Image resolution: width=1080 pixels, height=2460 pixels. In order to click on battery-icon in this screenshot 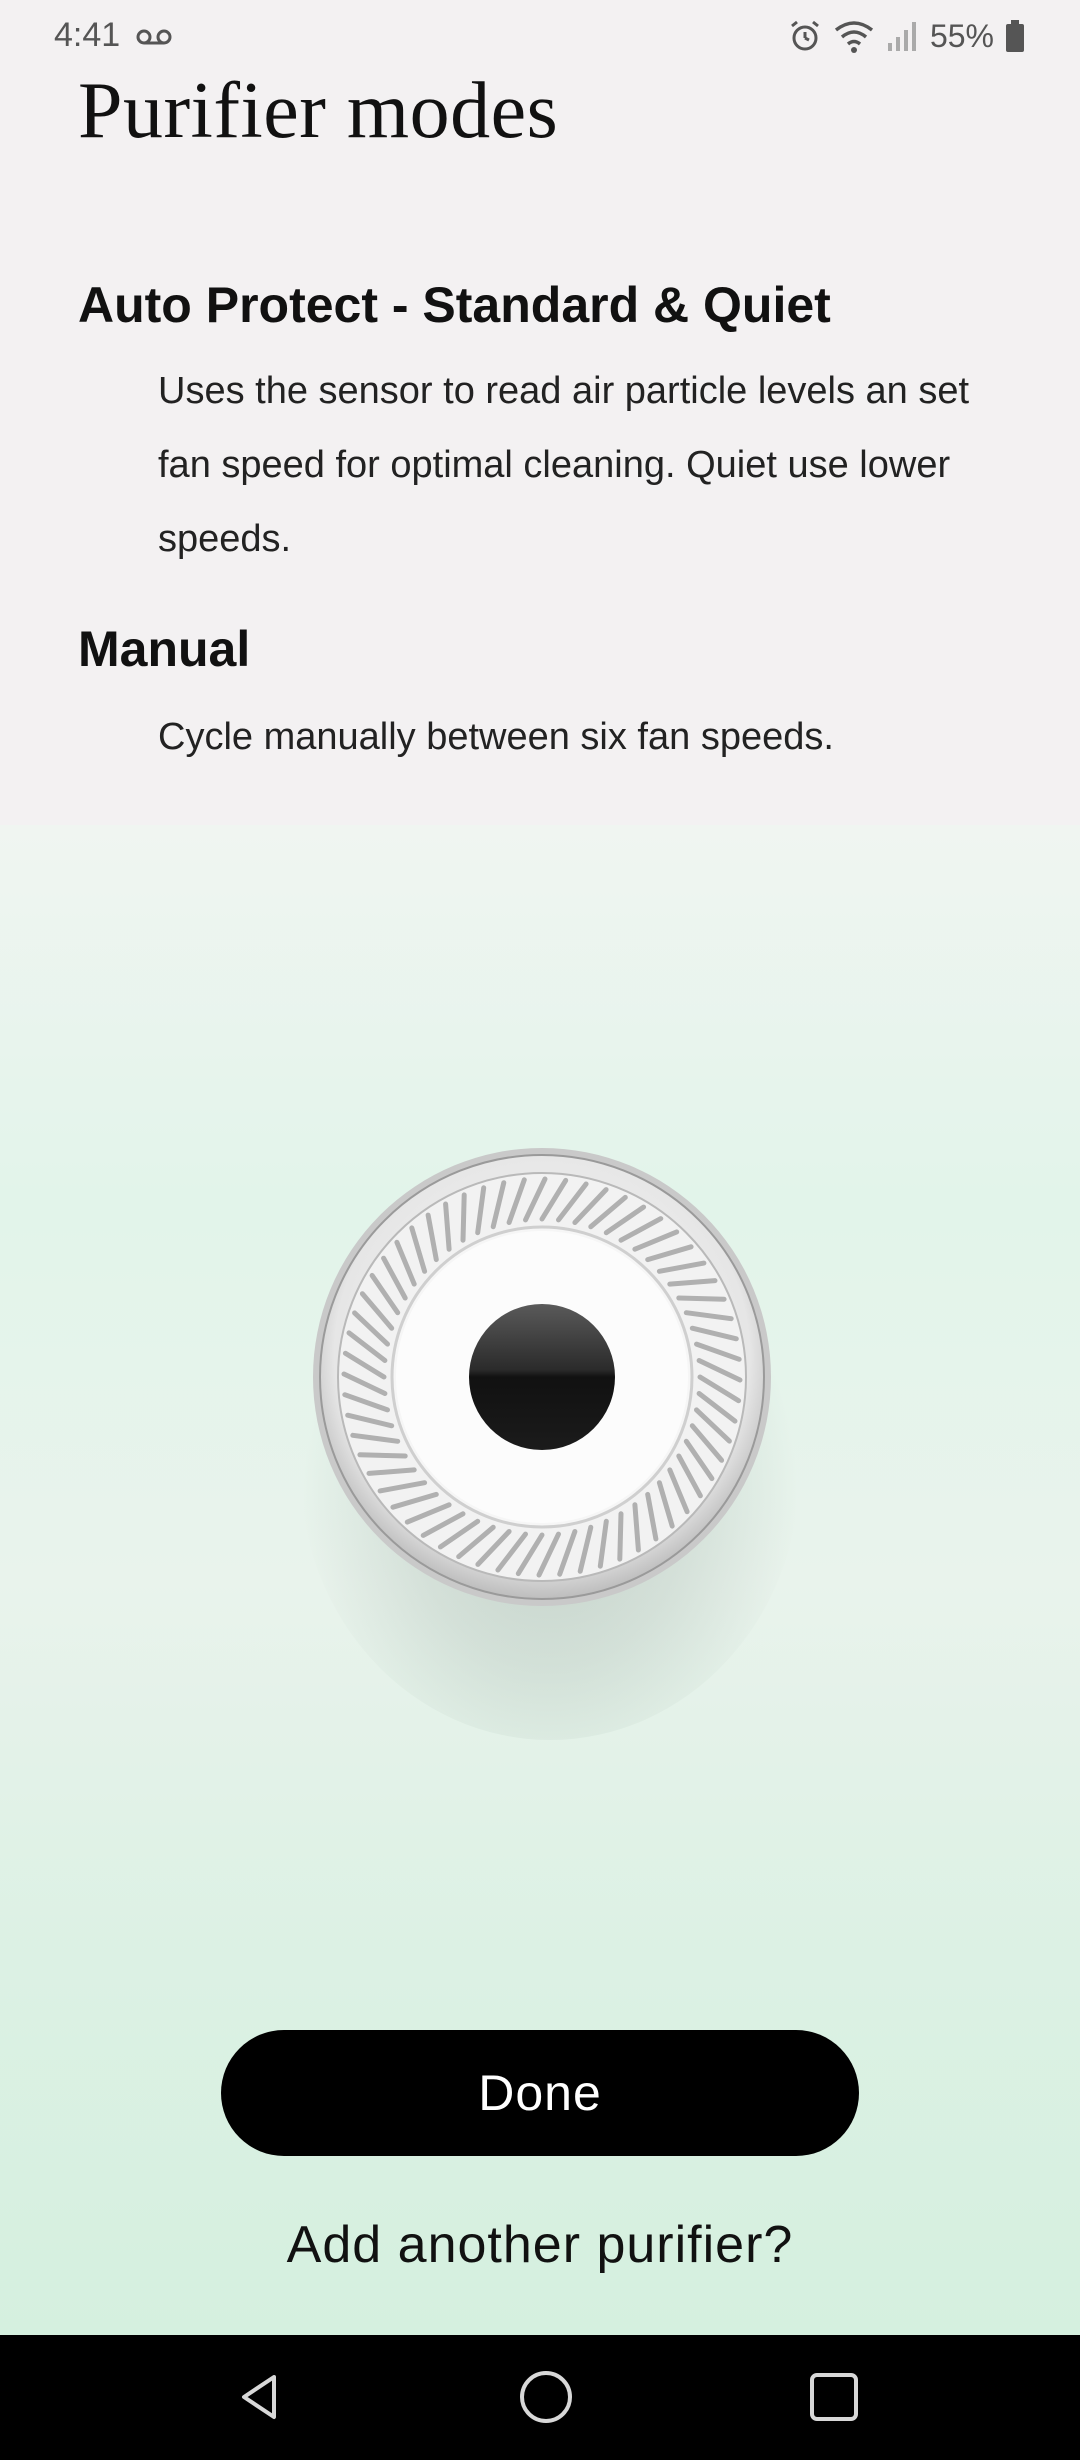, I will do `click(1015, 36)`.